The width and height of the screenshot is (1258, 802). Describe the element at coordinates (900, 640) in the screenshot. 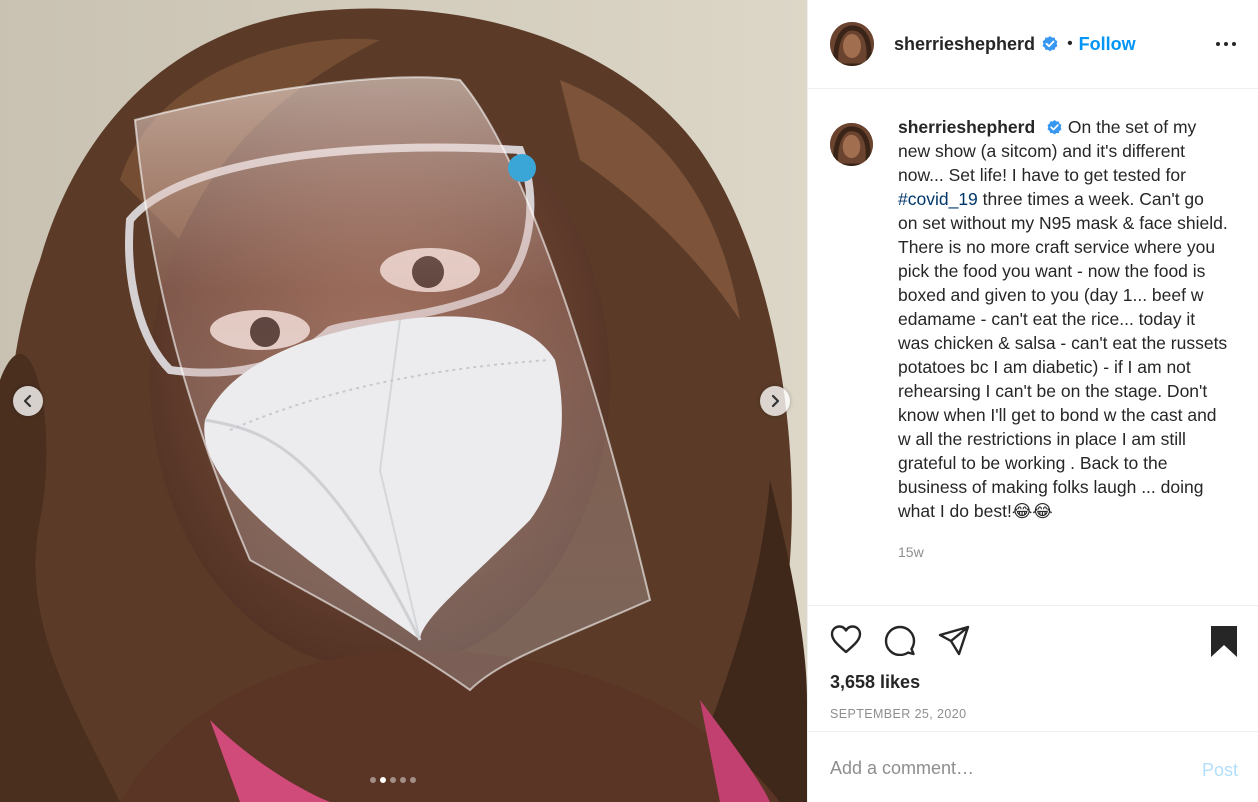

I see `comment-icon` at that location.